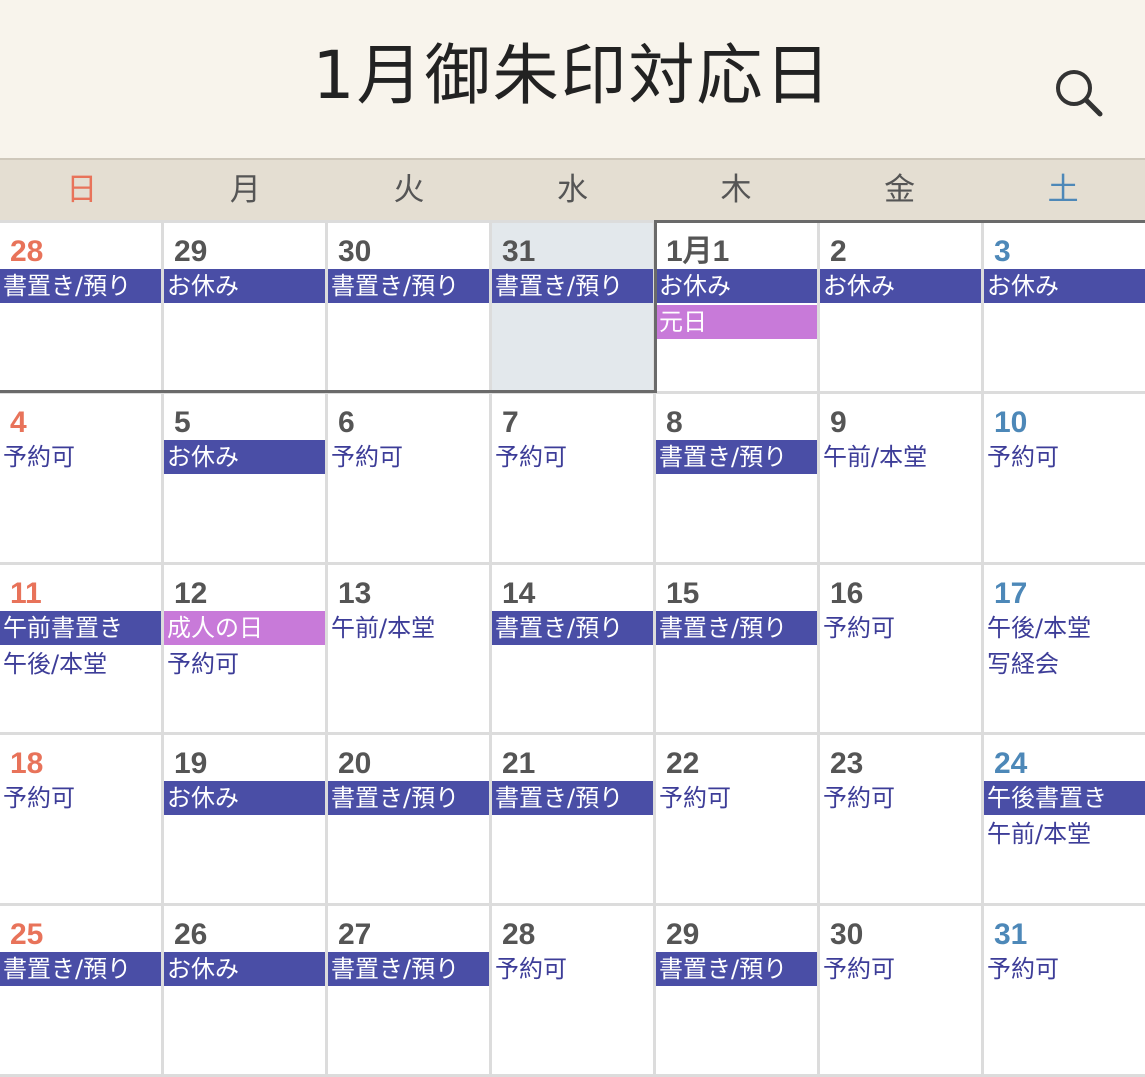 The image size is (1145, 1077). I want to click on day-cell: 18 予約可, so click(80, 819).